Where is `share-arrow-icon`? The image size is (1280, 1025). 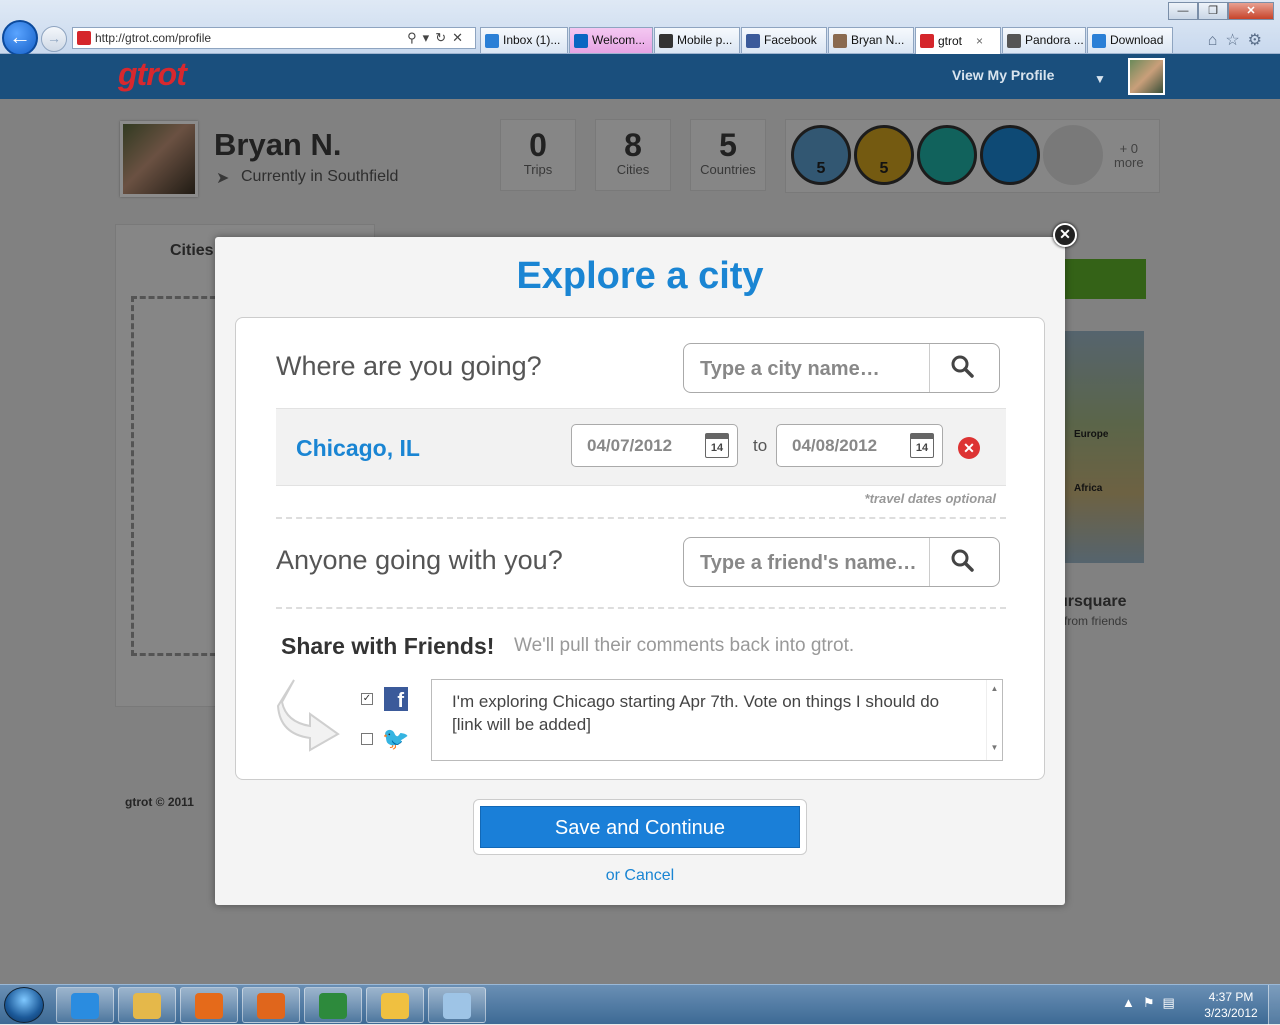
share-arrow-icon is located at coordinates (308, 715).